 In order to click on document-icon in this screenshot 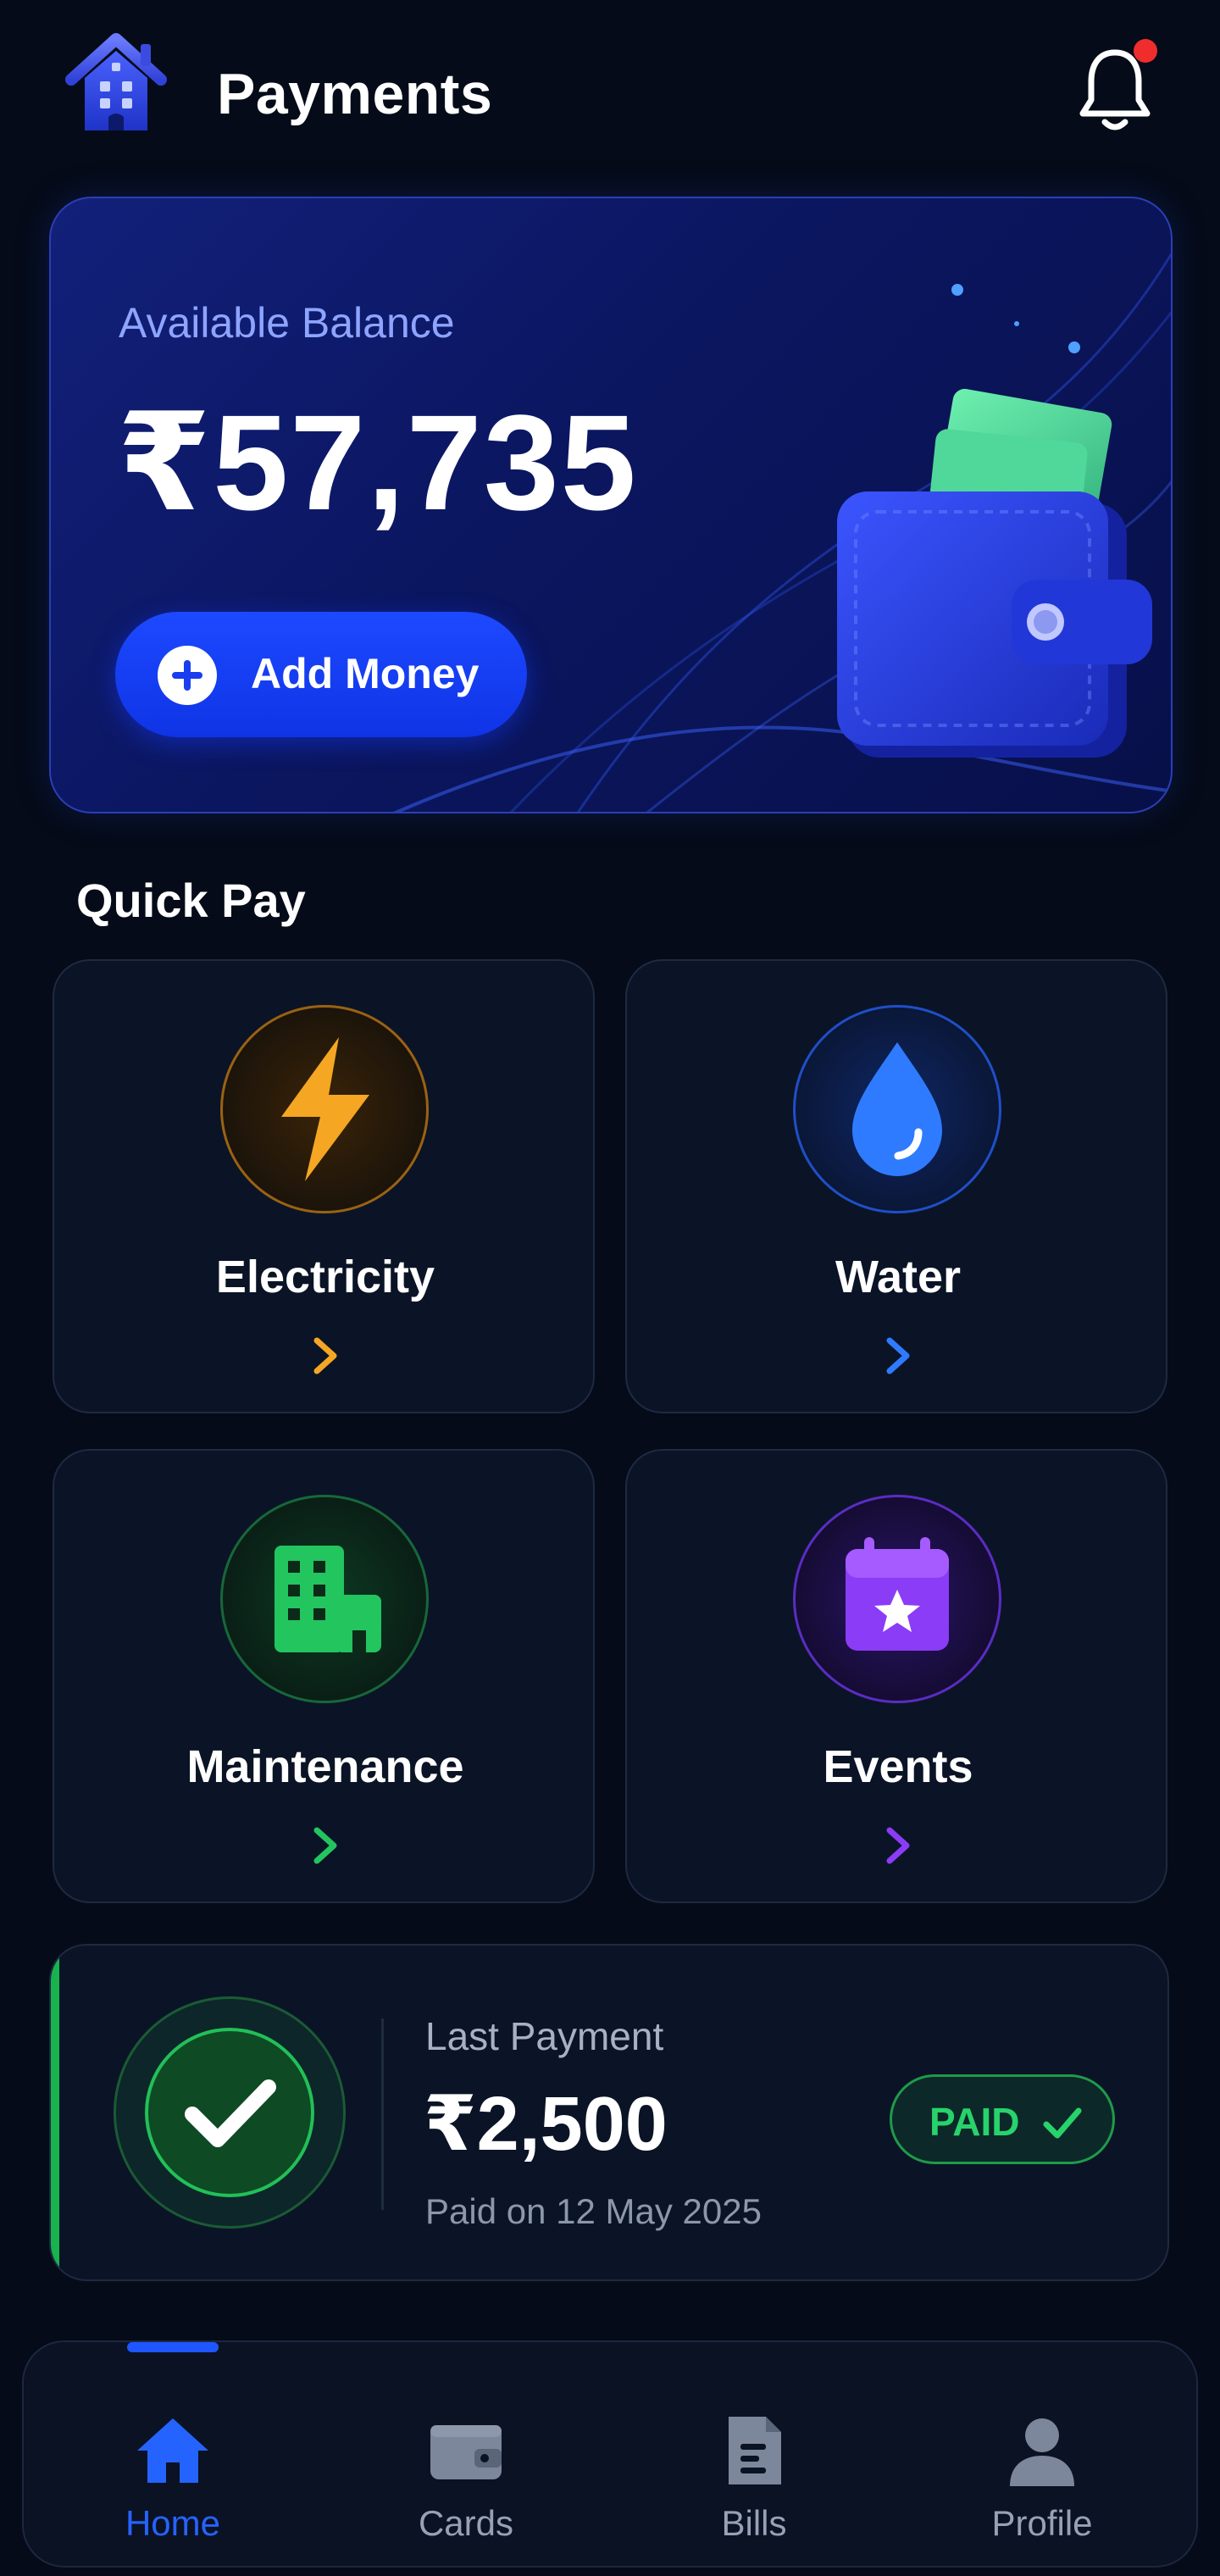, I will do `click(754, 2450)`.